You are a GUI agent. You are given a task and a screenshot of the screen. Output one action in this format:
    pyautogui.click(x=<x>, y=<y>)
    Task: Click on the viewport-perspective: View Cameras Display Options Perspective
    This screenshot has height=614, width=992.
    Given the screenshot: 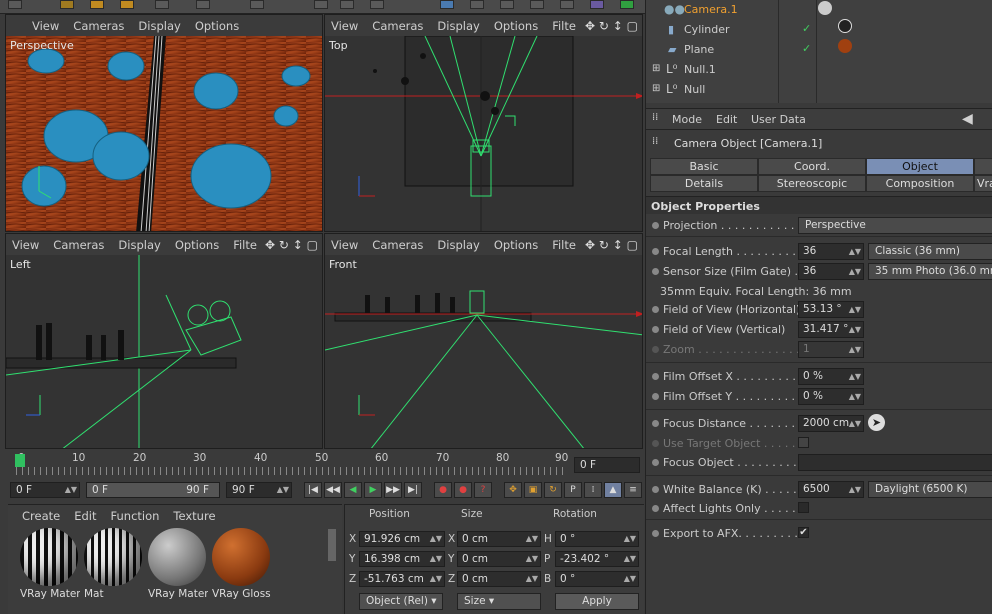 What is the action you would take?
    pyautogui.click(x=164, y=123)
    